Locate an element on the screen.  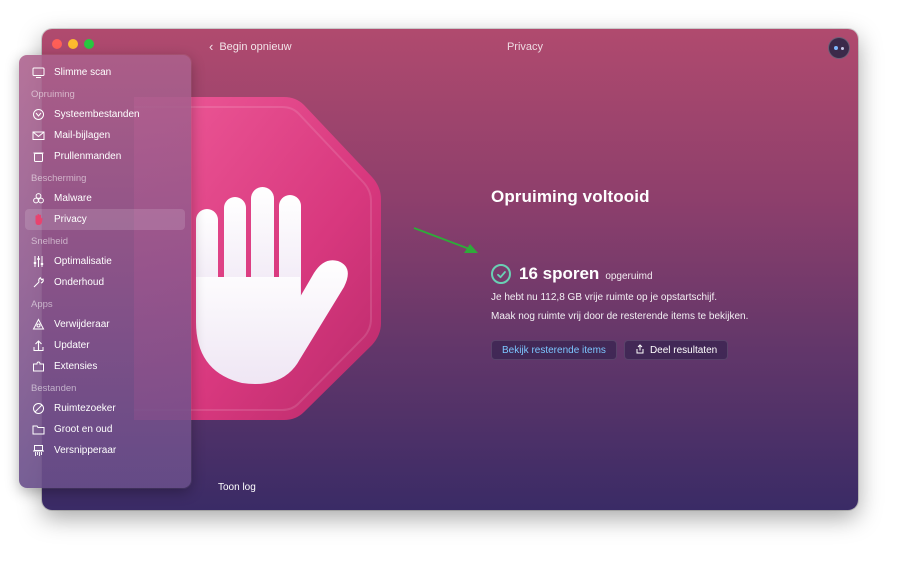
sidebar-item-maintenance: Onderhoud is located at coordinates (105, 282).